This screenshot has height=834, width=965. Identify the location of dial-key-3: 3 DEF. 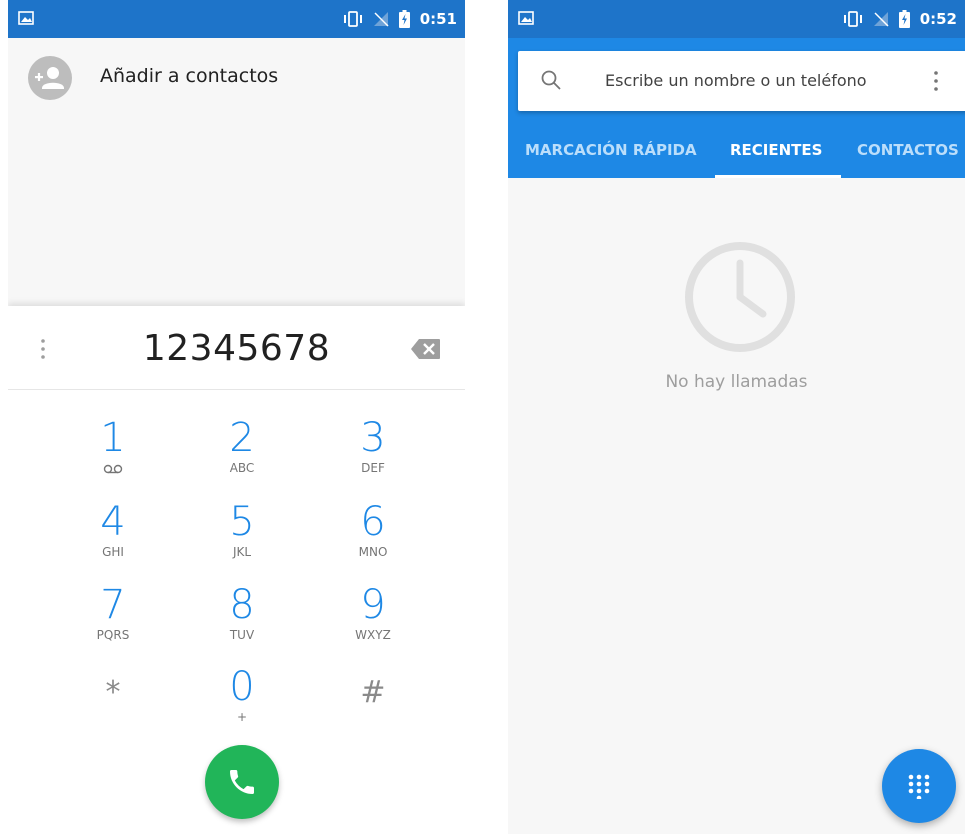
(373, 456).